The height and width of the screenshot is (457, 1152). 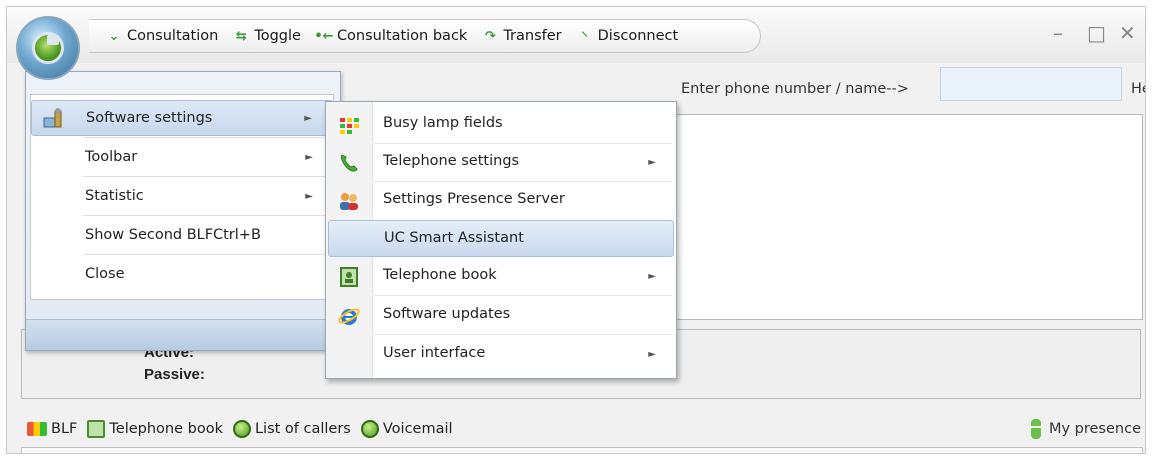 I want to click on presence-person-icon, so click(x=1035, y=429).